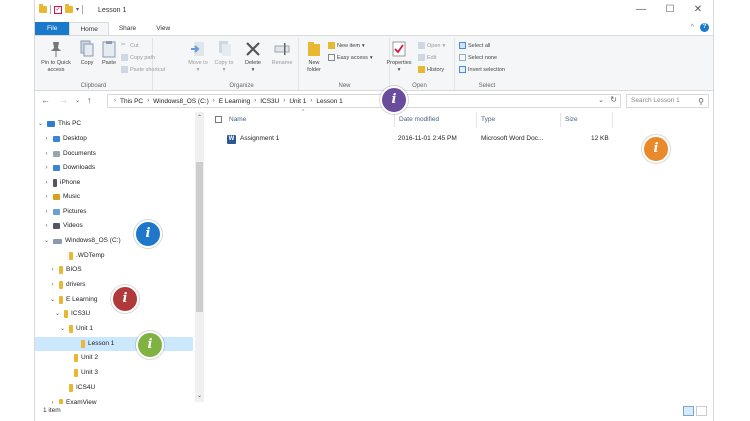  What do you see at coordinates (45, 100) in the screenshot?
I see `back-arrow-icon: ←` at bounding box center [45, 100].